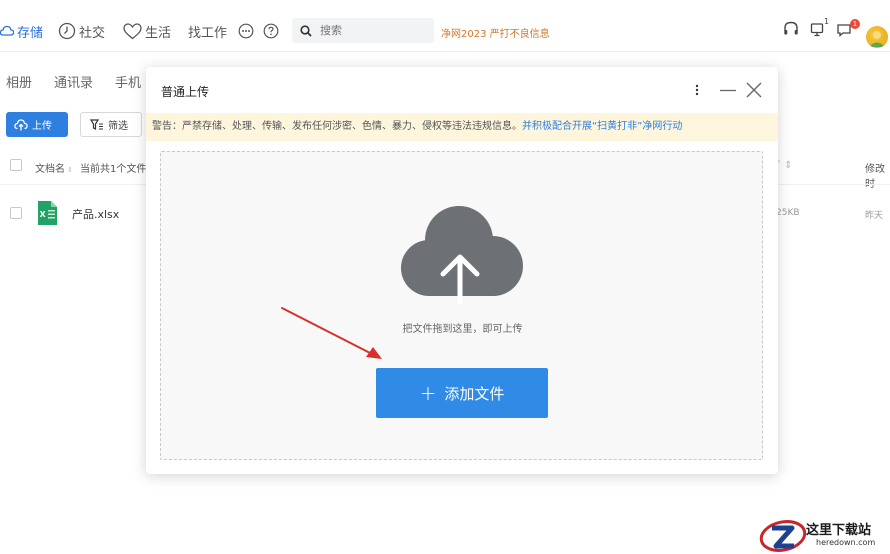 This screenshot has width=890, height=554. Describe the element at coordinates (495, 34) in the screenshot. I see `slogan-text: 净网2023 严打不良信息` at that location.